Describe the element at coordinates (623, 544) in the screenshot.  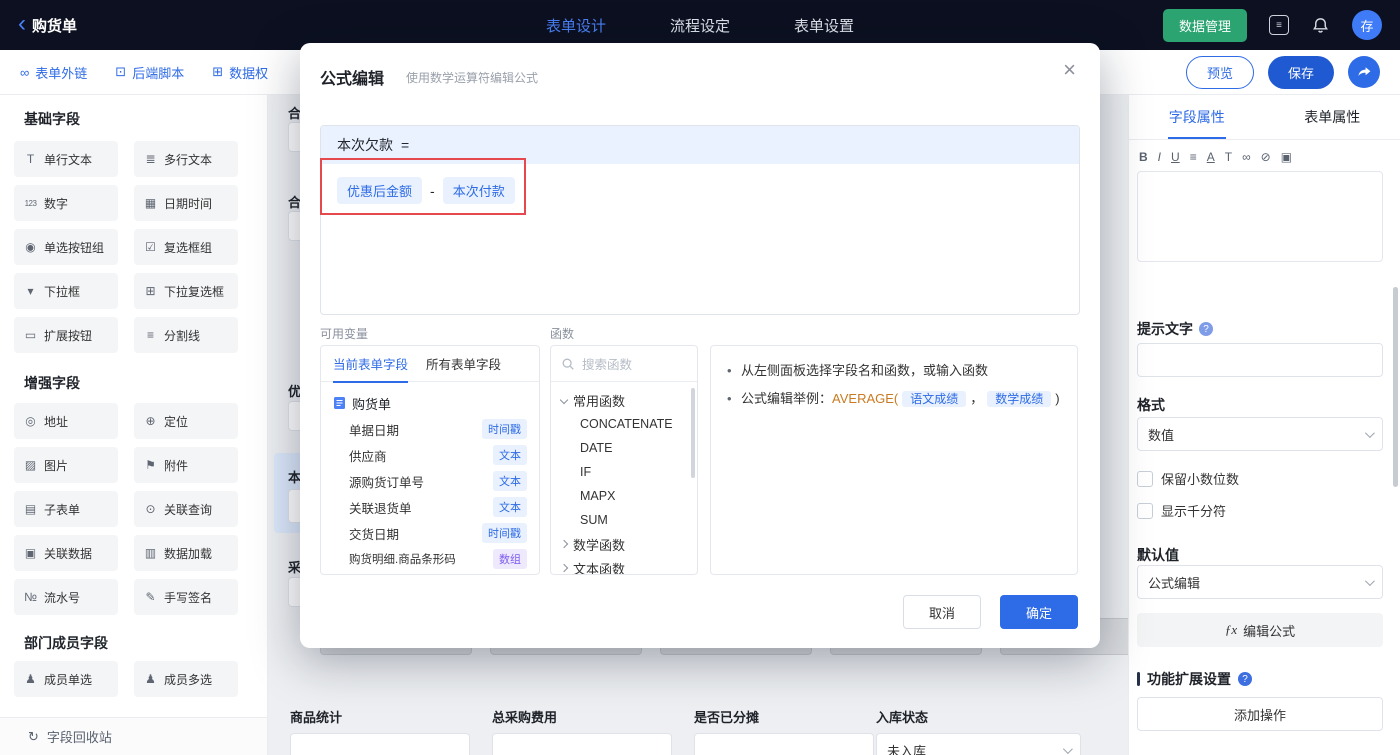
I see `function-group-math: 数学函数` at that location.